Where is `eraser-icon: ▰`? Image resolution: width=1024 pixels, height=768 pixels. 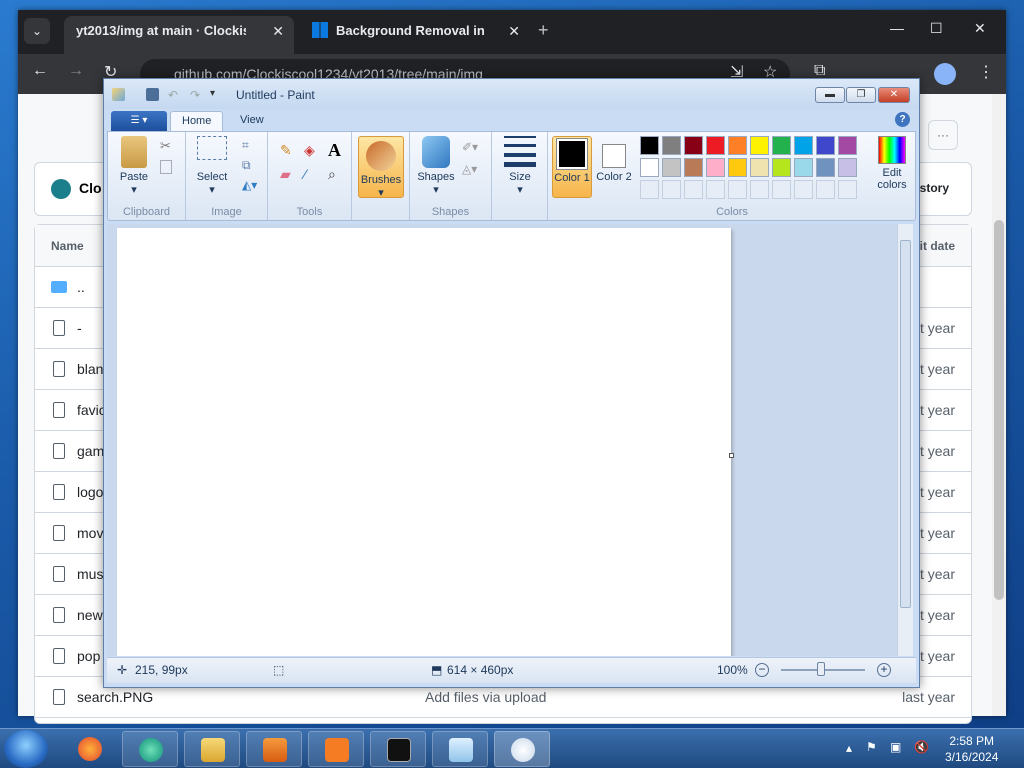
eraser-icon: ▰ is located at coordinates (289, 175).